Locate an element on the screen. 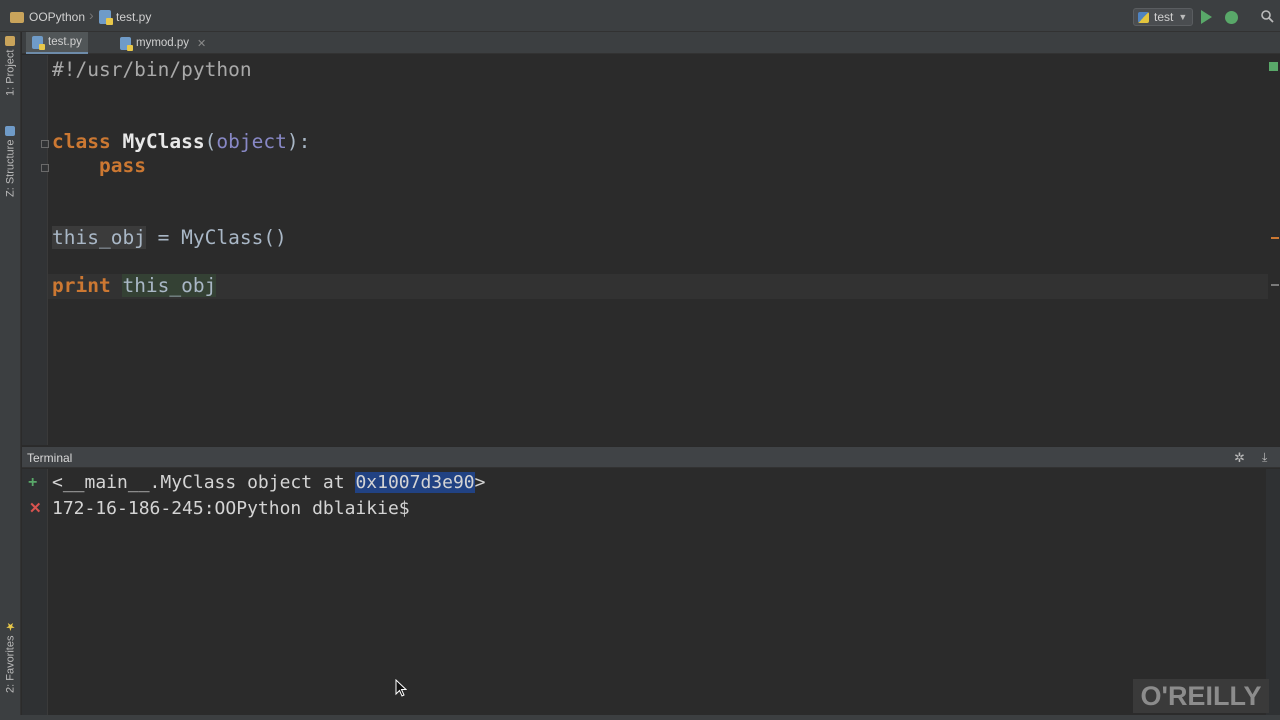 The image size is (1280, 720). editor-tabs: test.py mymod.py ✕ is located at coordinates (651, 43).